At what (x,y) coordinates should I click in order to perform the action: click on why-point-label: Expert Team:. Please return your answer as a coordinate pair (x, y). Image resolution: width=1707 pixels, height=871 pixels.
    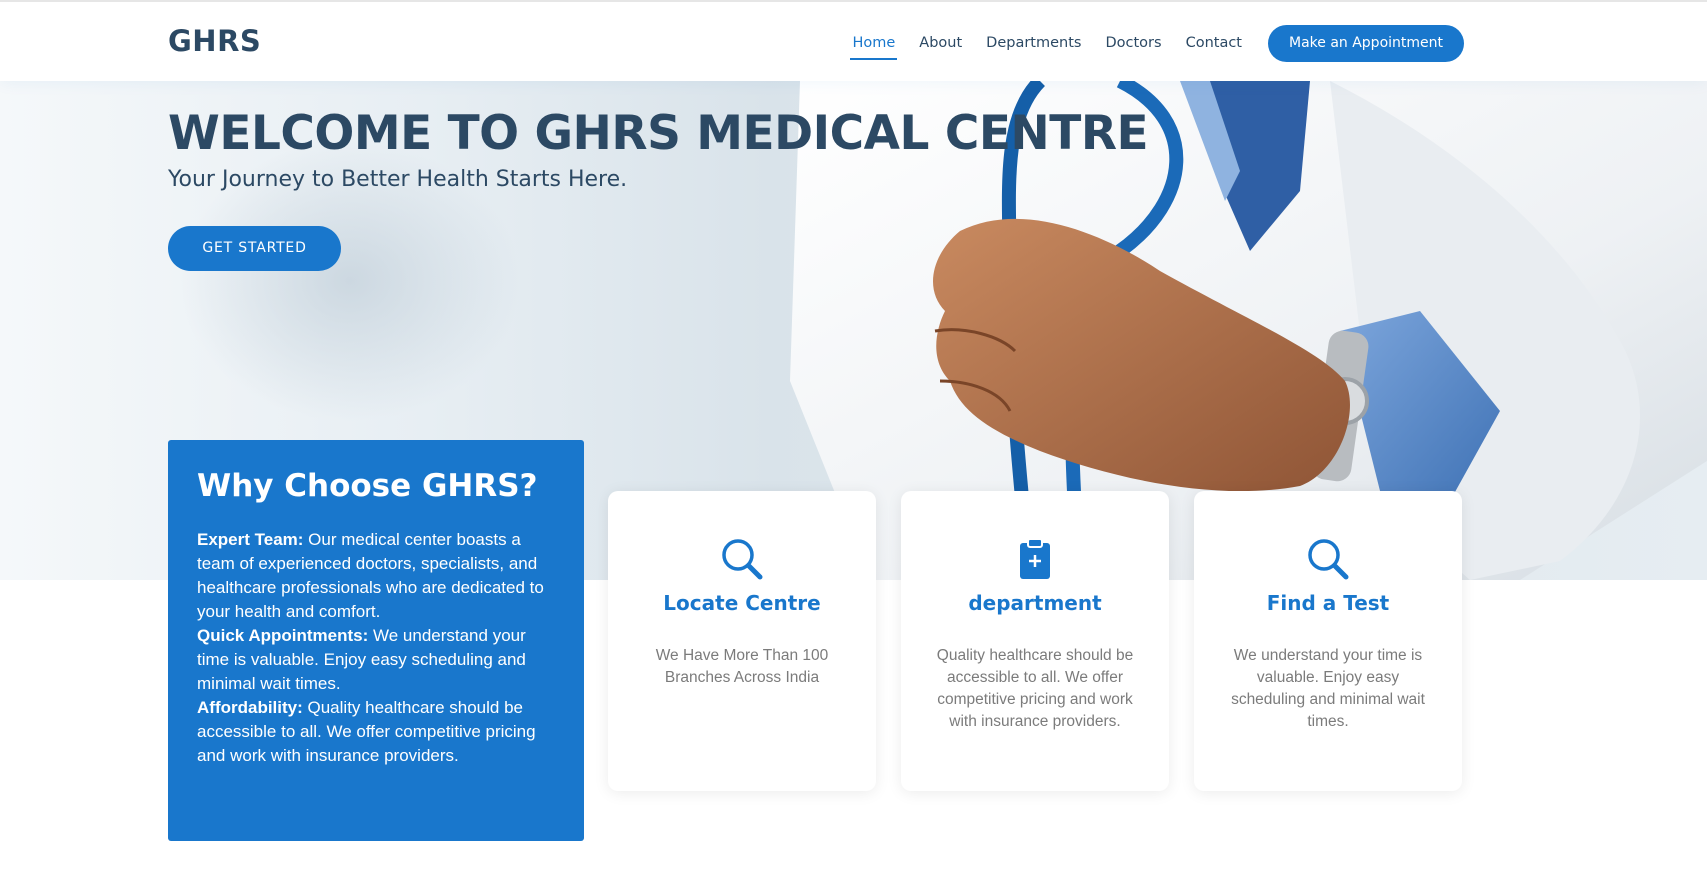
    Looking at the image, I should click on (250, 539).